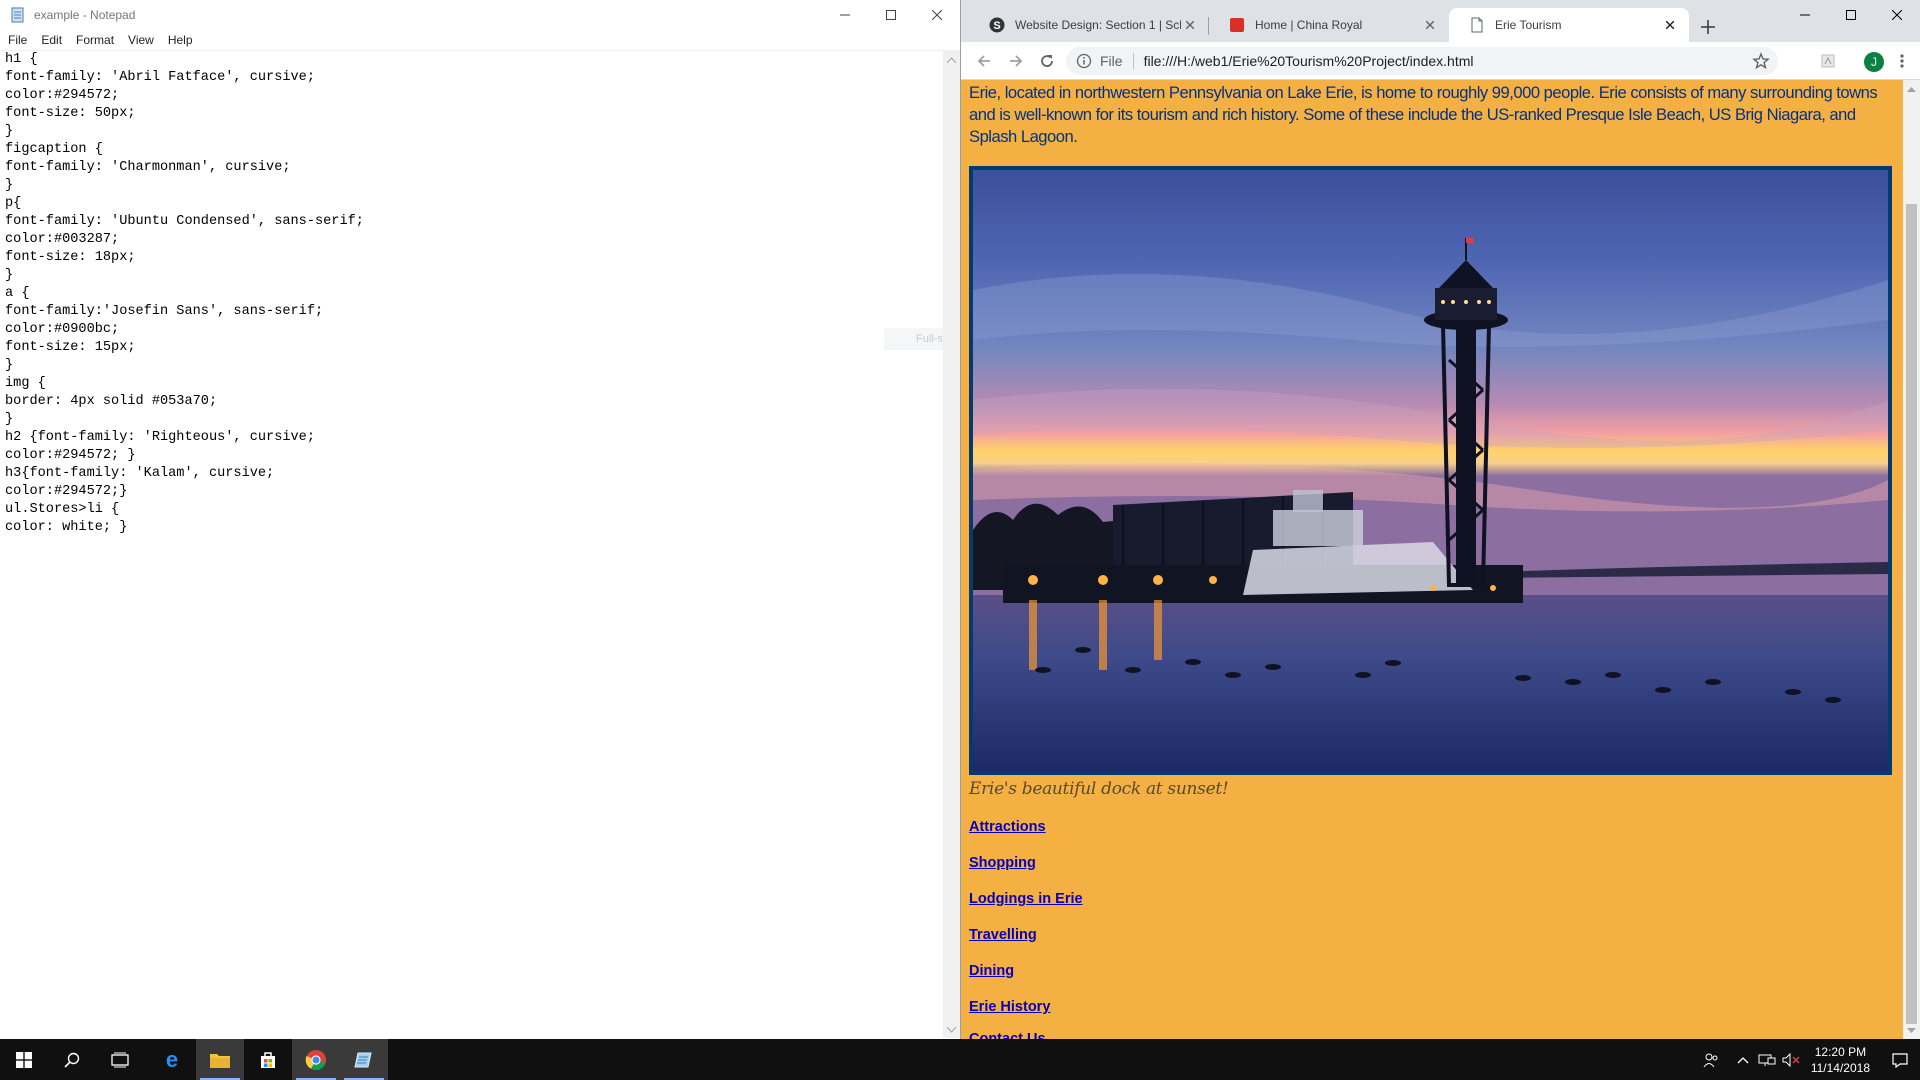  I want to click on tab-website-design: S Website Design: Section 1 | Scho, so click(1089, 25).